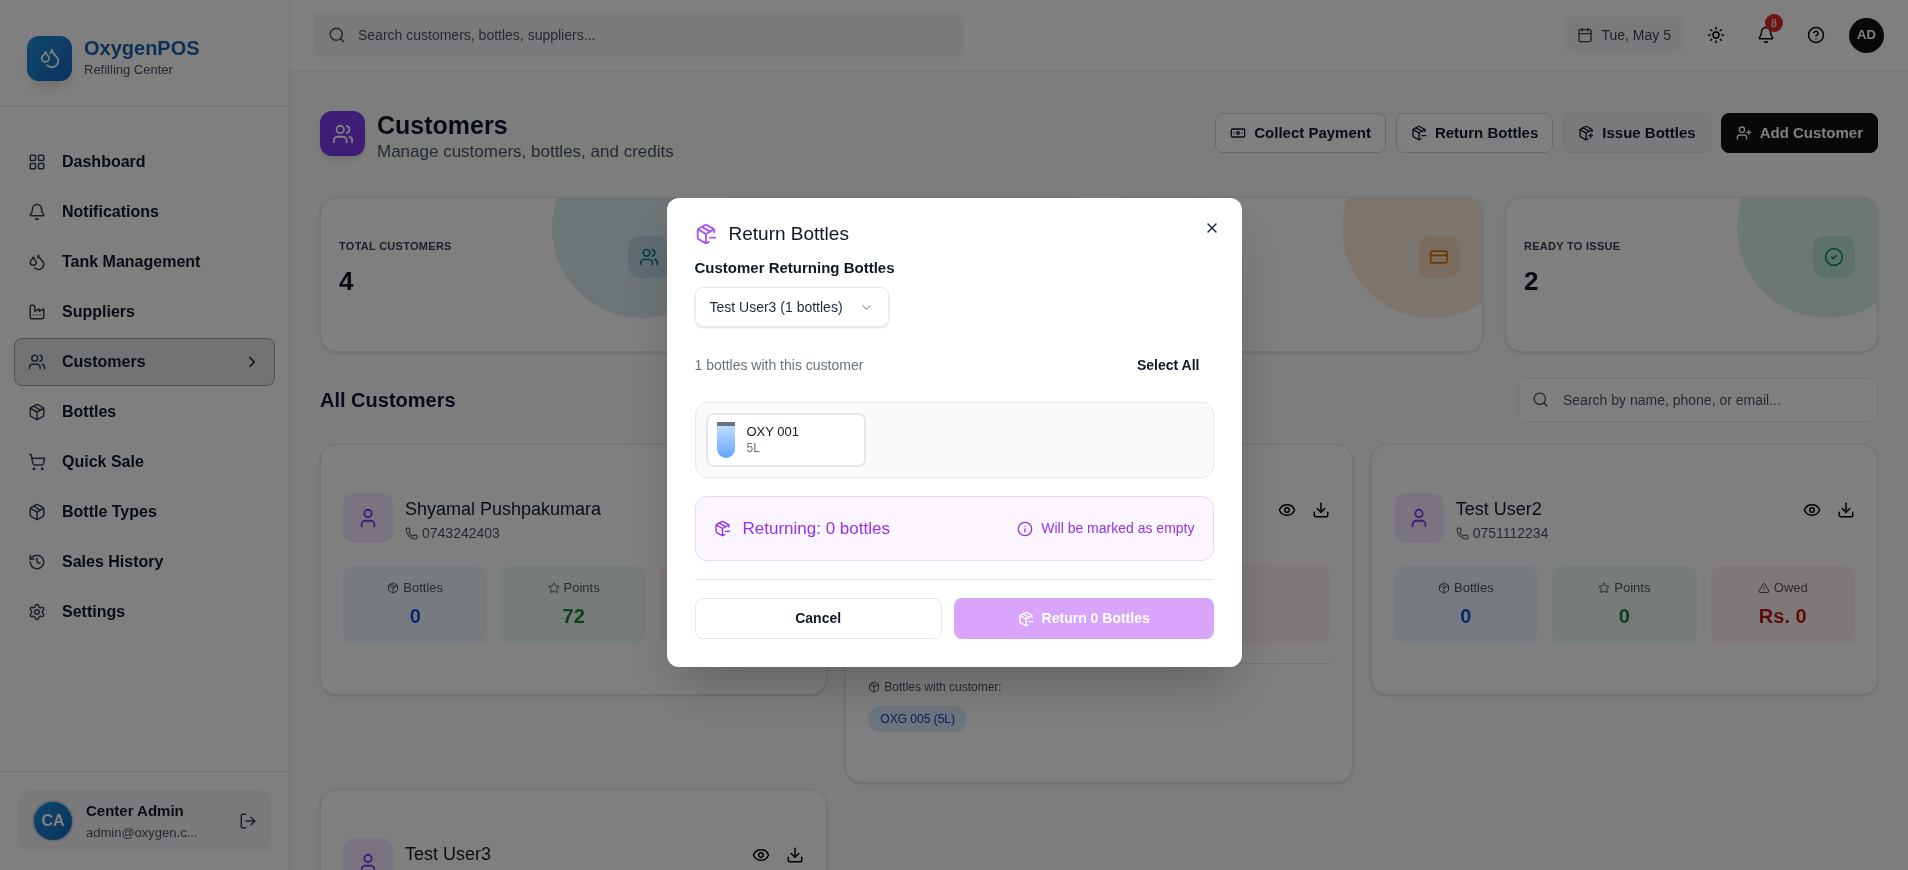  I want to click on nav-item: Dashboard, so click(144, 162).